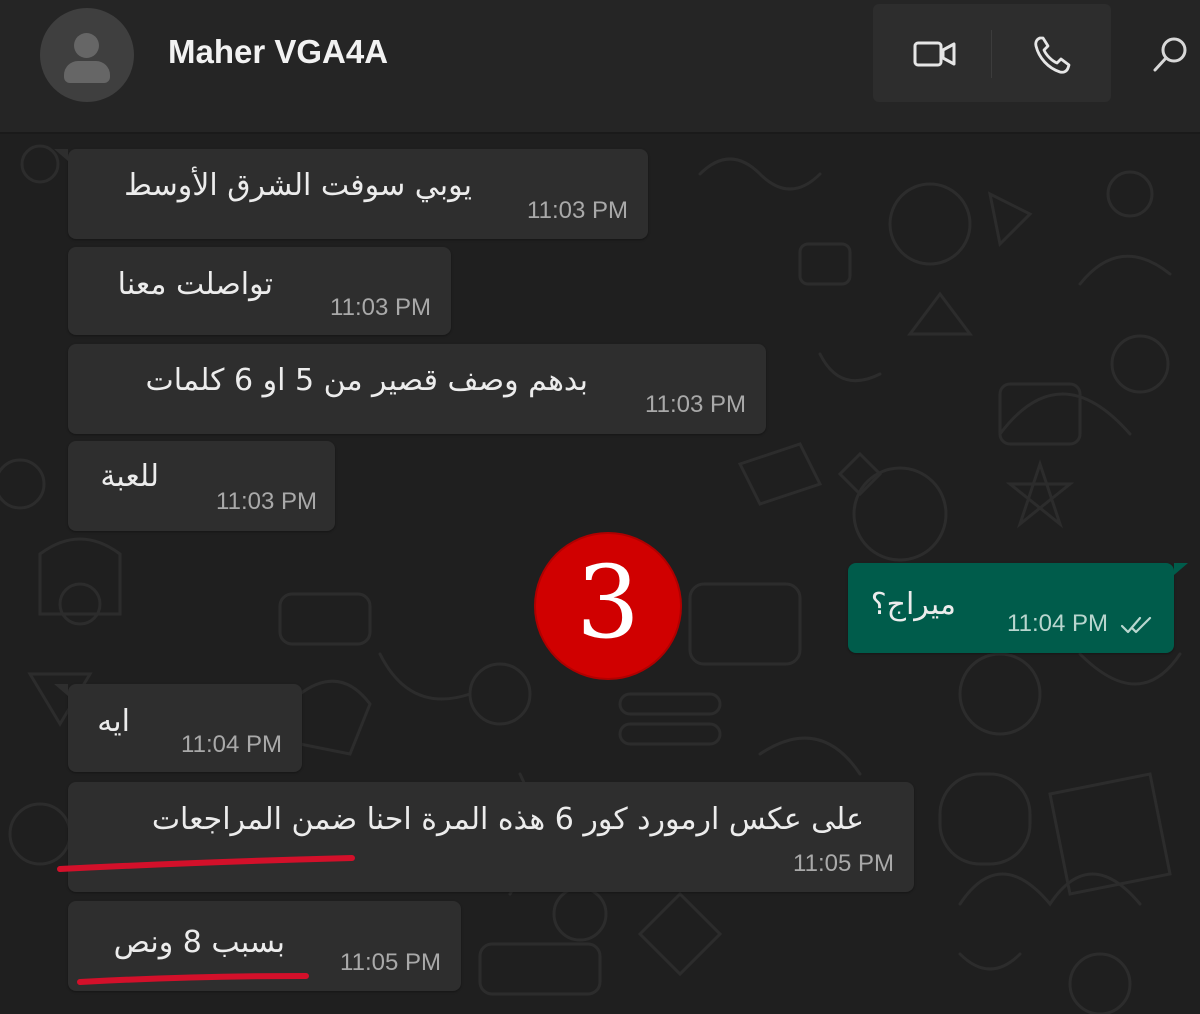 The image size is (1200, 1014). What do you see at coordinates (278, 52) in the screenshot?
I see `contact-name: Maher VGA4A` at bounding box center [278, 52].